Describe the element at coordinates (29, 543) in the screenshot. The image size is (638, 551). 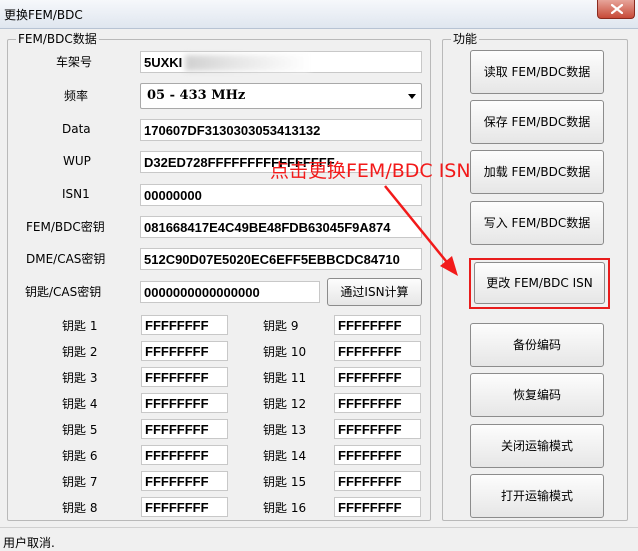
I see `status-text: 用户取消.` at that location.